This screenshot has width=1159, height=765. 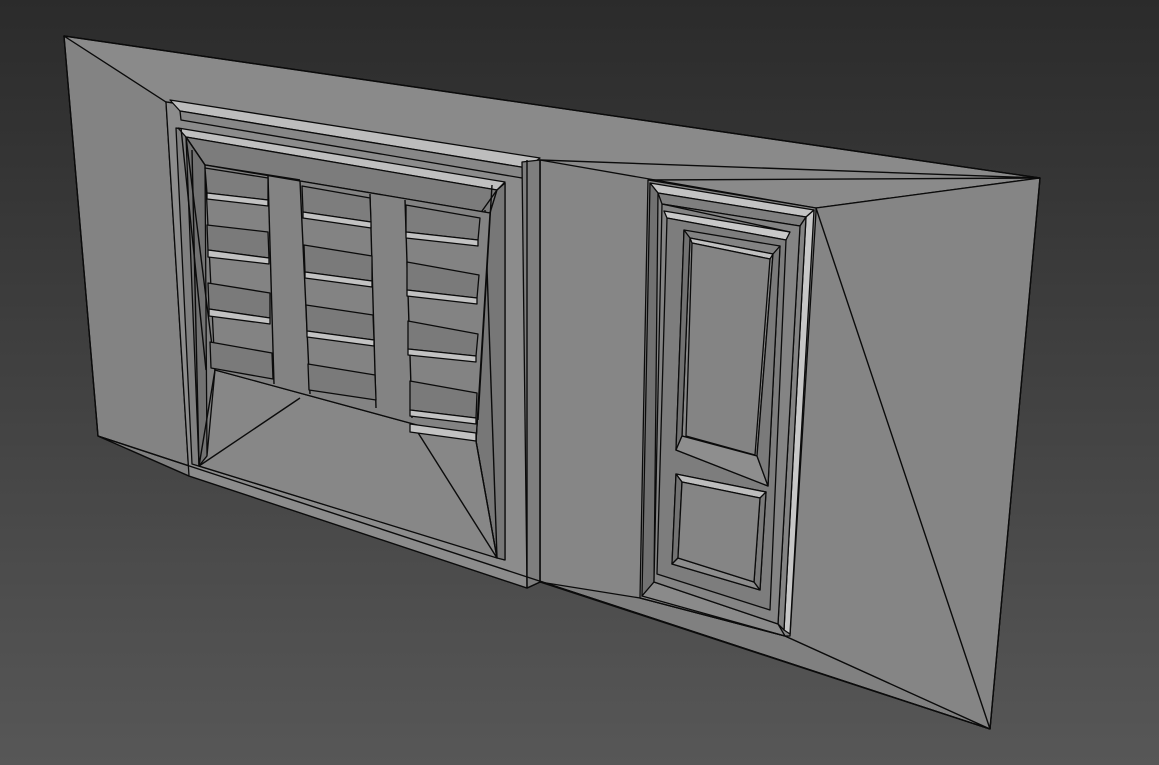 I want to click on door-upper-panel, so click(x=728, y=358).